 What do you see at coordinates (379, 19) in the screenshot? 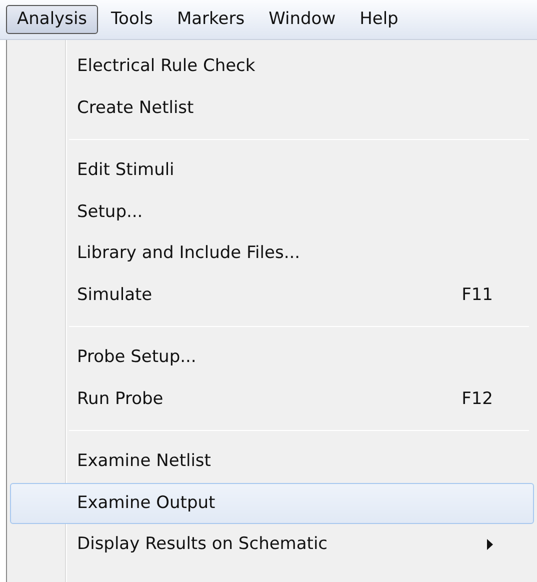
I see `menu-title: Help` at bounding box center [379, 19].